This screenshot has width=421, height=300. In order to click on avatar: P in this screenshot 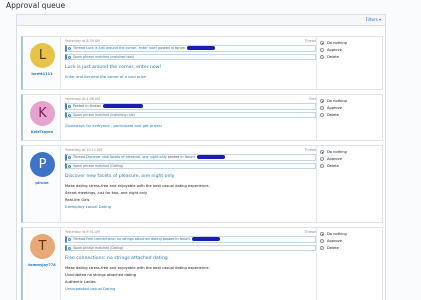, I will do `click(42, 164)`.